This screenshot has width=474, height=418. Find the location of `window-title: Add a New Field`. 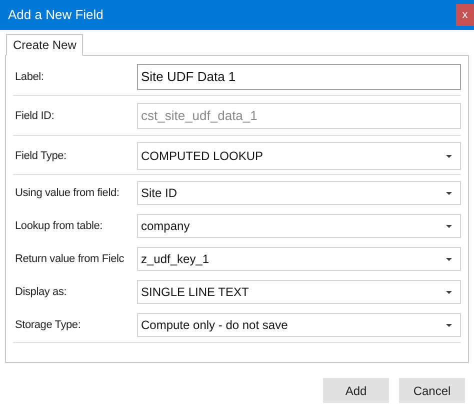

window-title: Add a New Field is located at coordinates (55, 15).